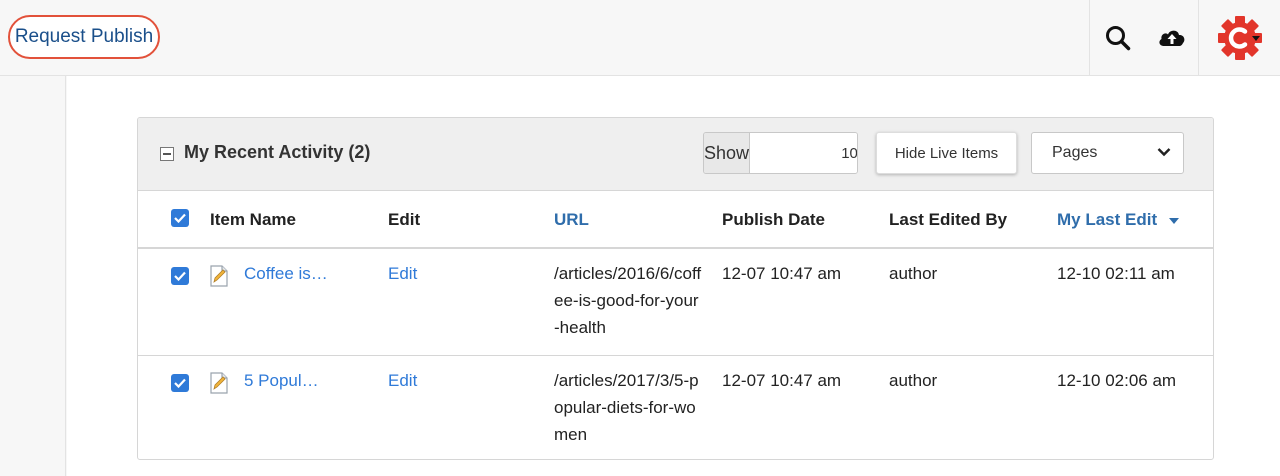 The width and height of the screenshot is (1280, 476). I want to click on brand-menu-button, so click(1239, 37).